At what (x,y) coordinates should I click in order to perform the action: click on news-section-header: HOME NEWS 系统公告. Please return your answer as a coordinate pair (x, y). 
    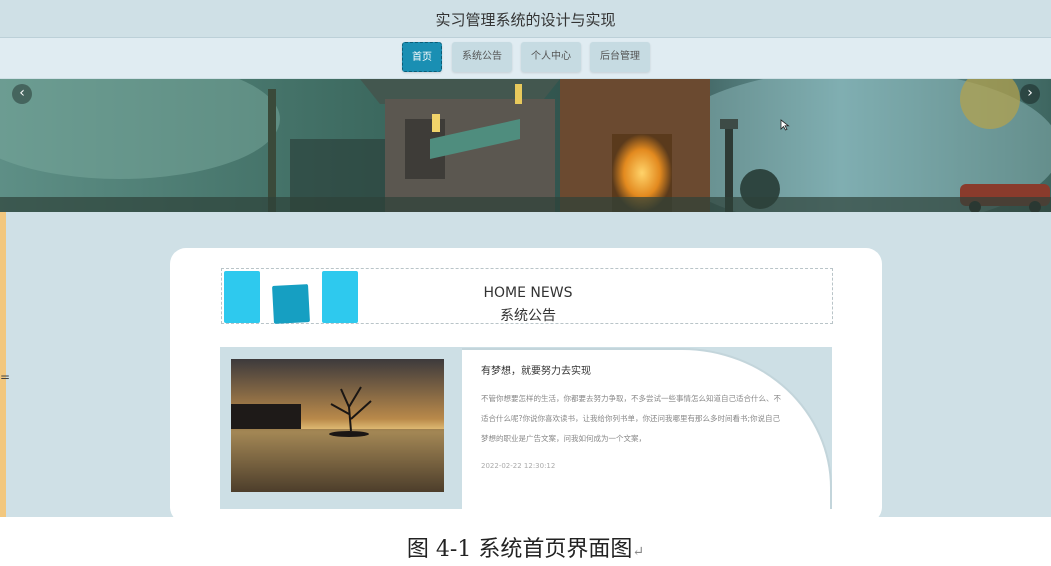
    Looking at the image, I should click on (527, 296).